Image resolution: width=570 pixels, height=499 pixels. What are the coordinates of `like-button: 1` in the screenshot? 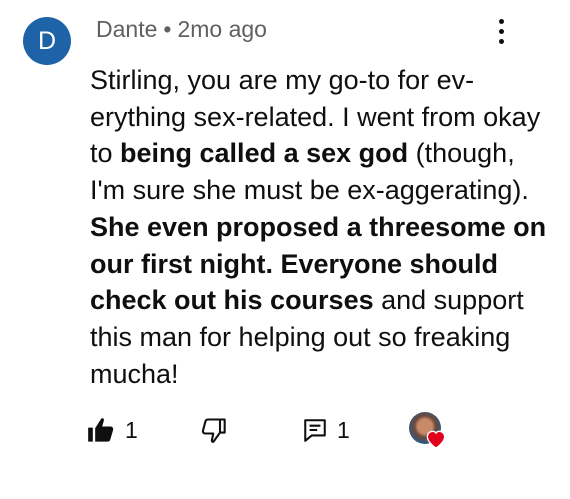 It's located at (112, 430).